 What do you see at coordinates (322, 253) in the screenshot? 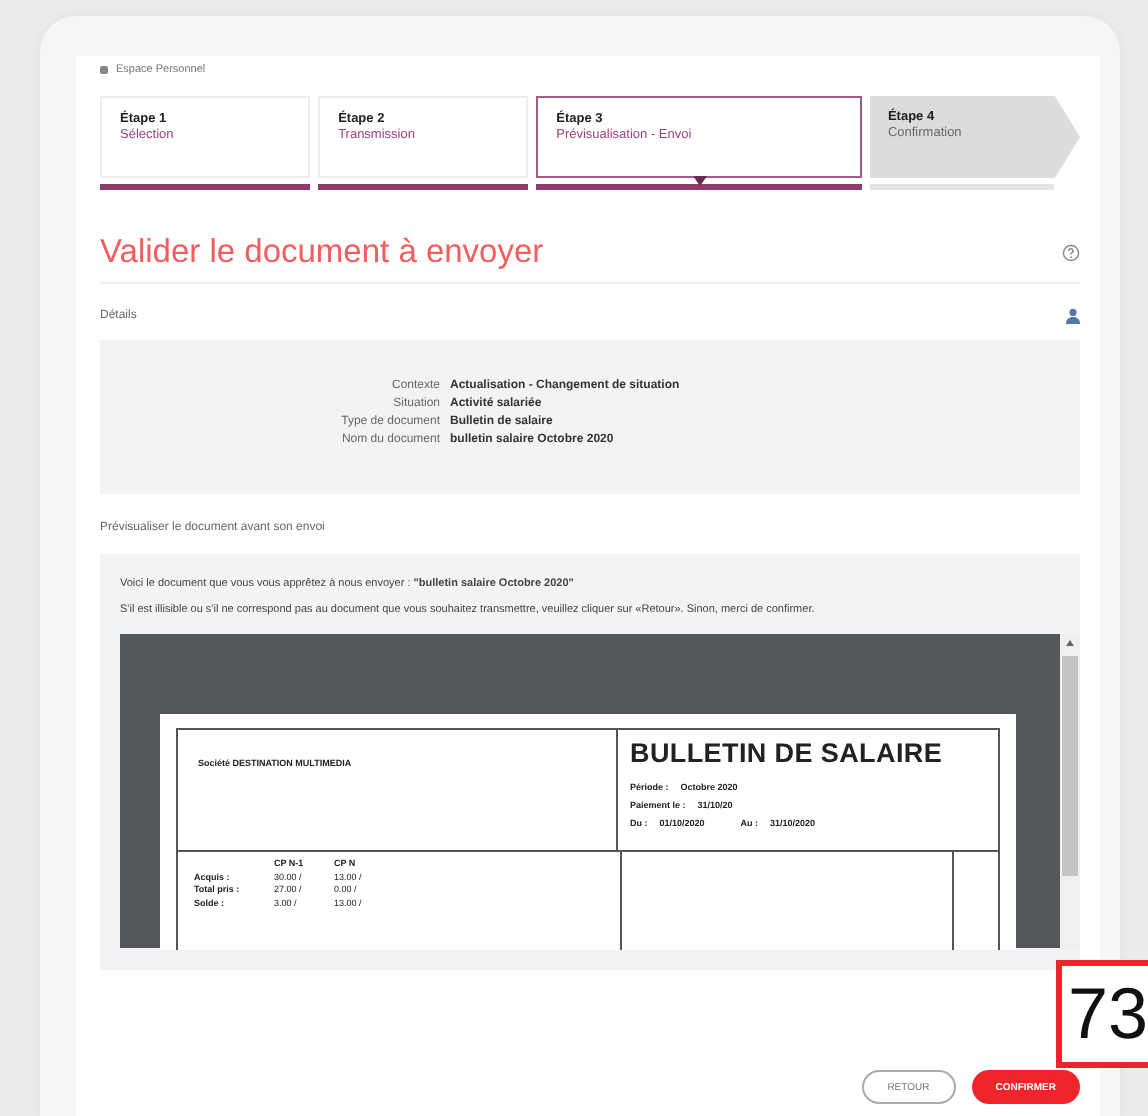
I see `page-title: Valider le document à envoyer` at bounding box center [322, 253].